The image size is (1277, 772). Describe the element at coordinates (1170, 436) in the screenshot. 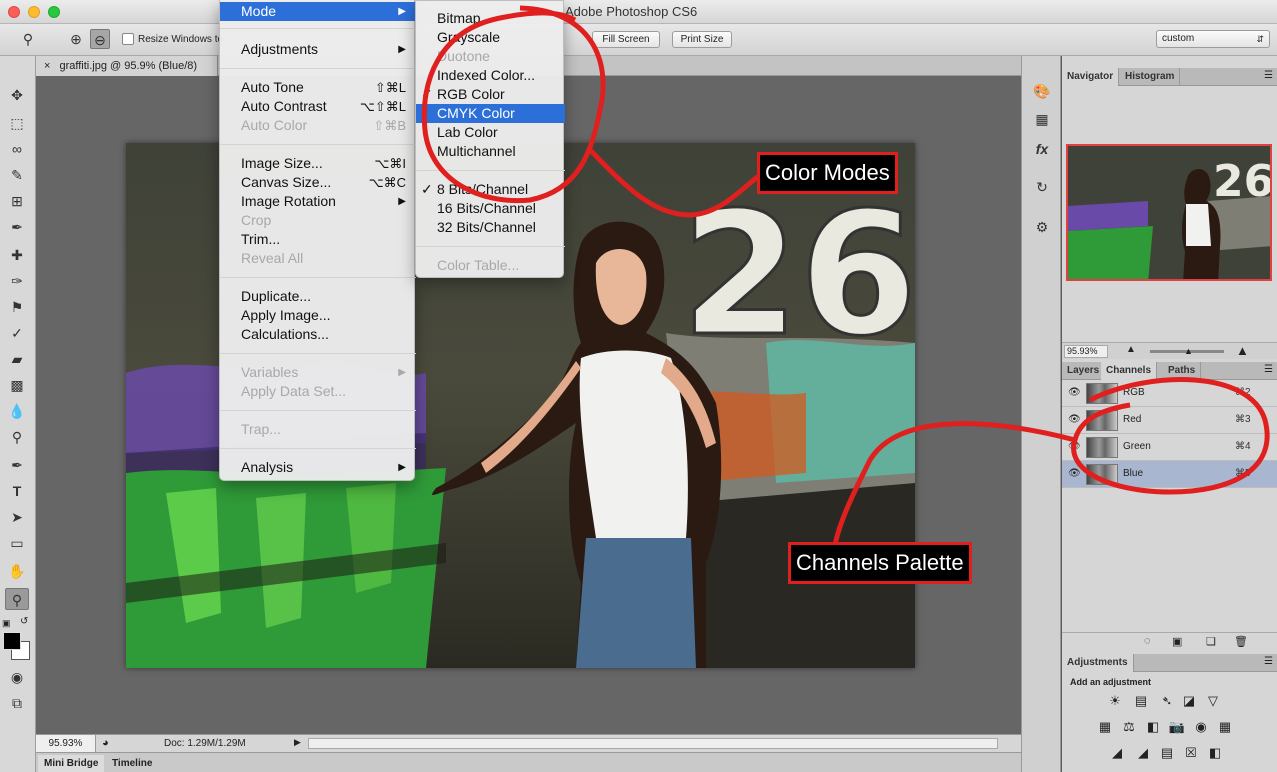

I see `channels-circle` at that location.